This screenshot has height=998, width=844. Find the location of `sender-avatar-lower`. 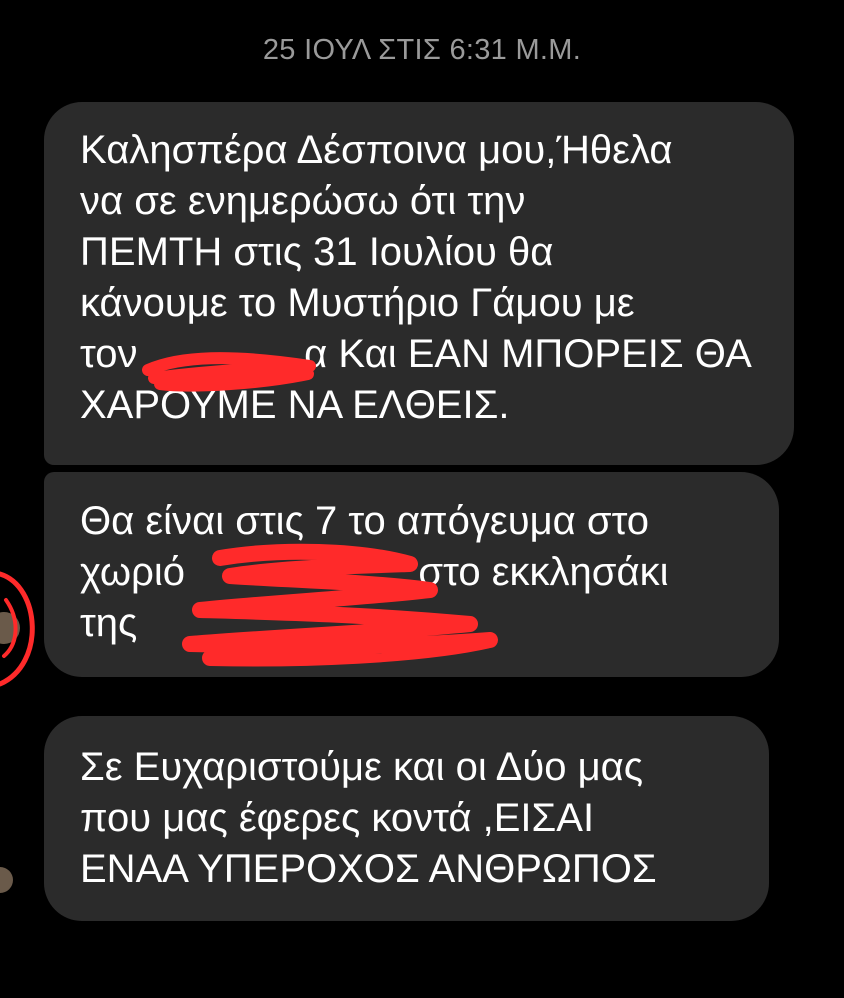

sender-avatar-lower is located at coordinates (7, 880).